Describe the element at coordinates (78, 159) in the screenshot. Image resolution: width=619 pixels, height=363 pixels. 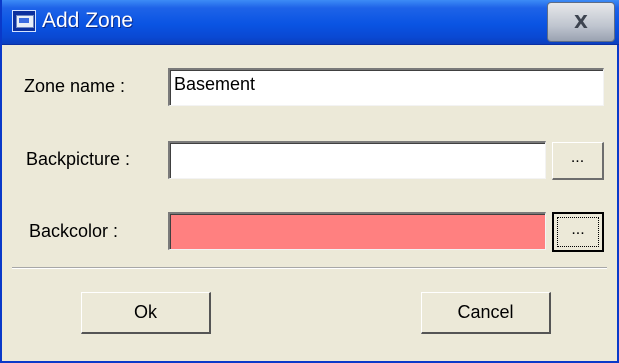
I see `backpicture-label: Backpicture :` at that location.